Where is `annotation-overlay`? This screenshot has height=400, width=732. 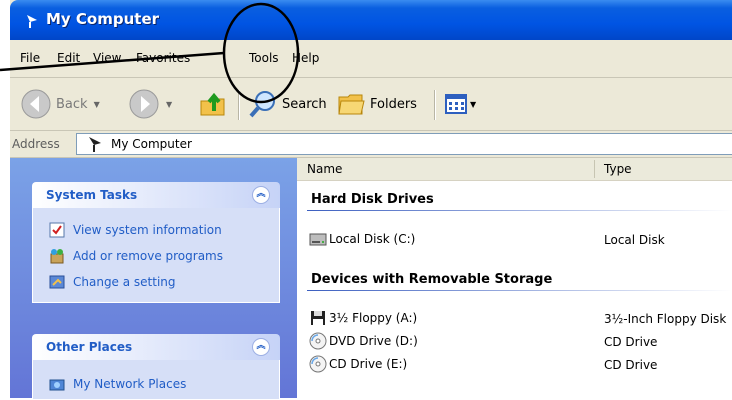
annotation-overlay is located at coordinates (150, 53).